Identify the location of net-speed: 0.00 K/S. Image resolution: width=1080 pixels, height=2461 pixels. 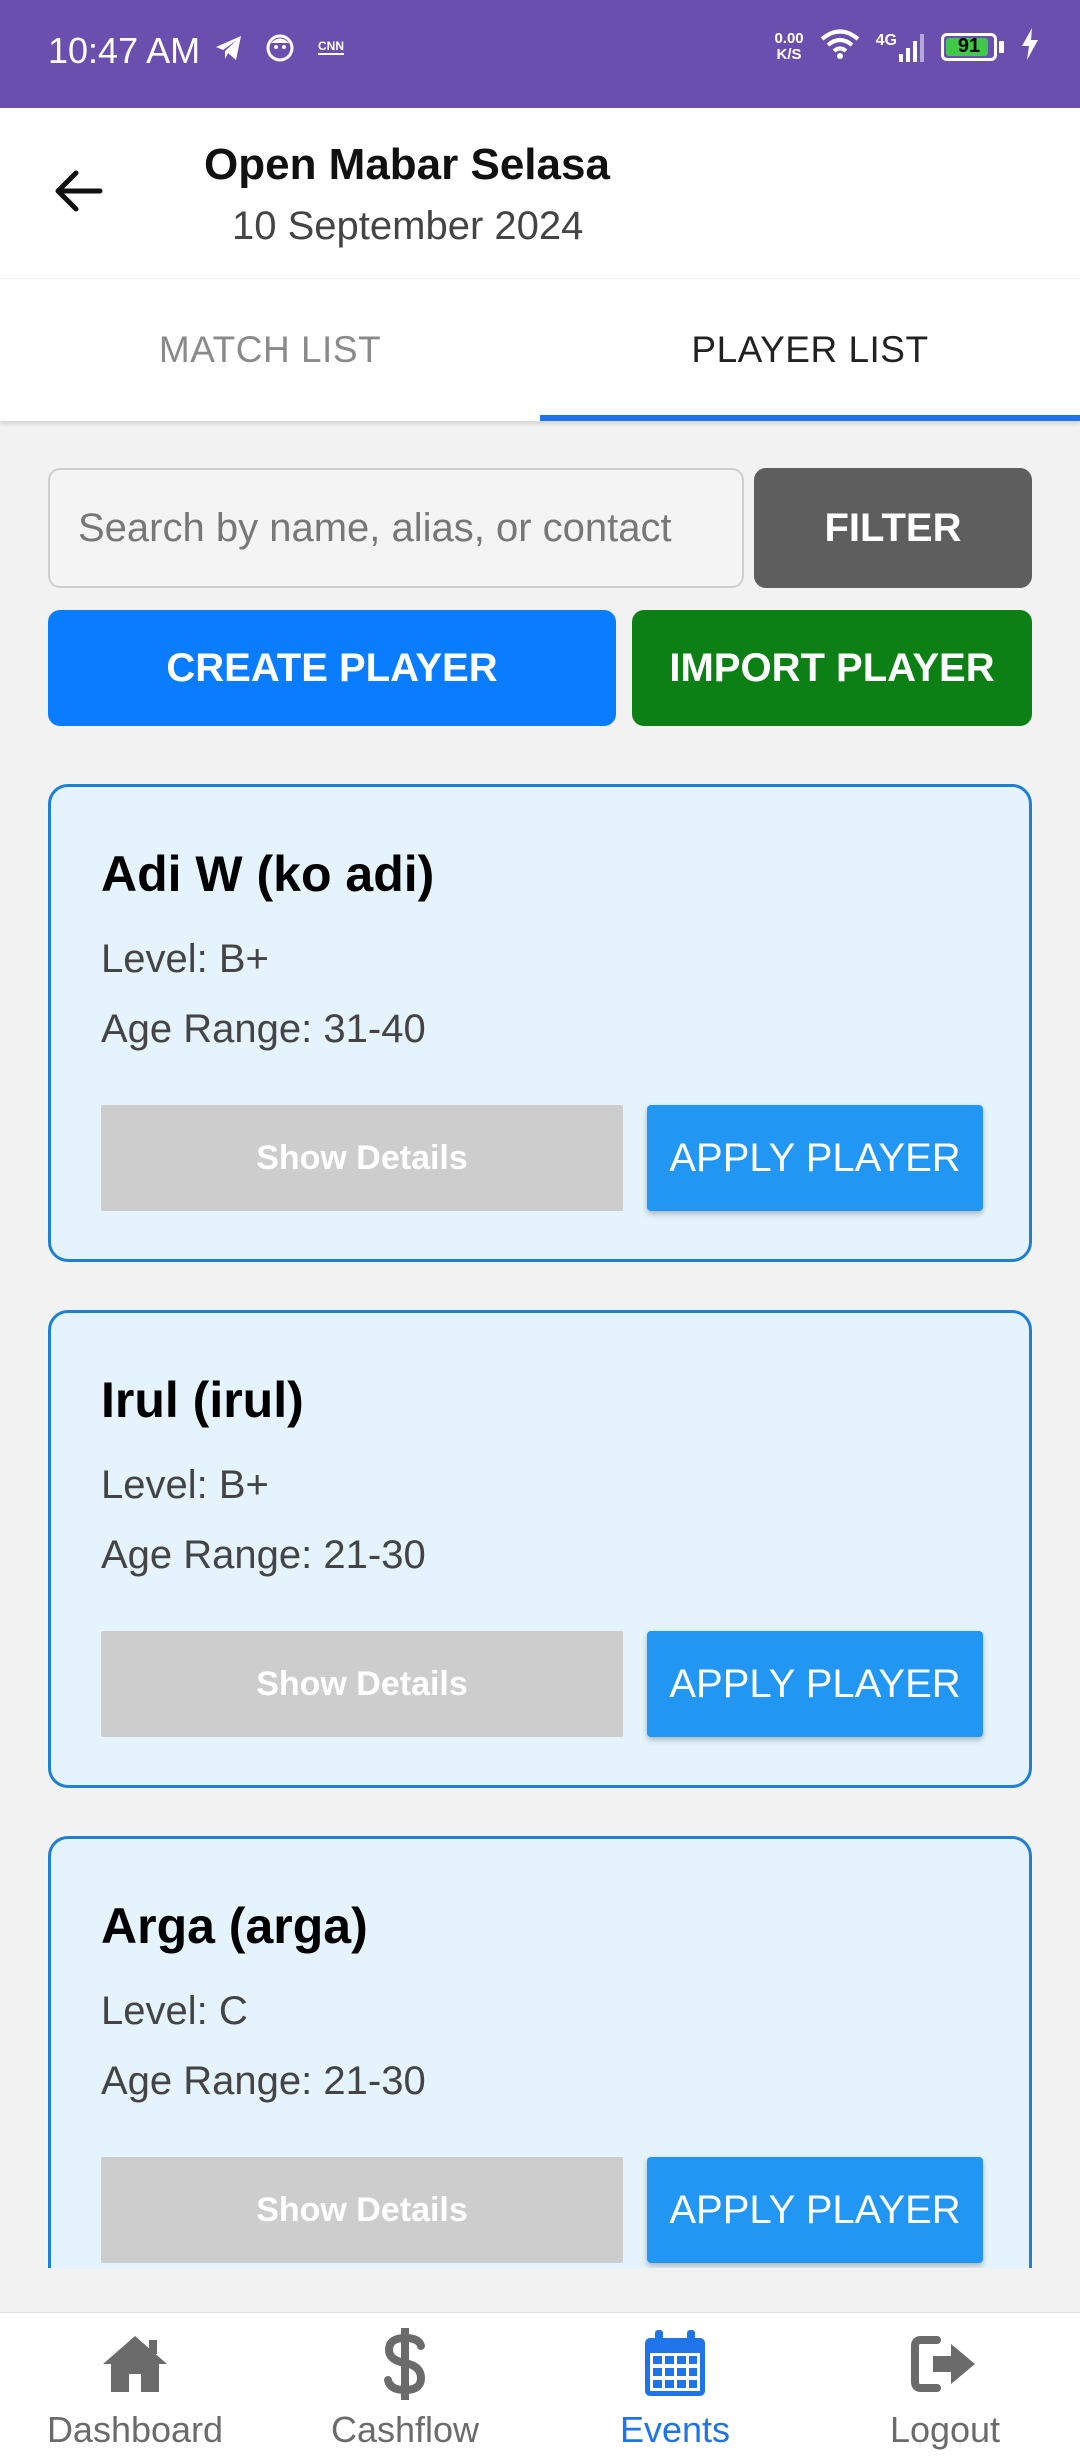
(789, 46).